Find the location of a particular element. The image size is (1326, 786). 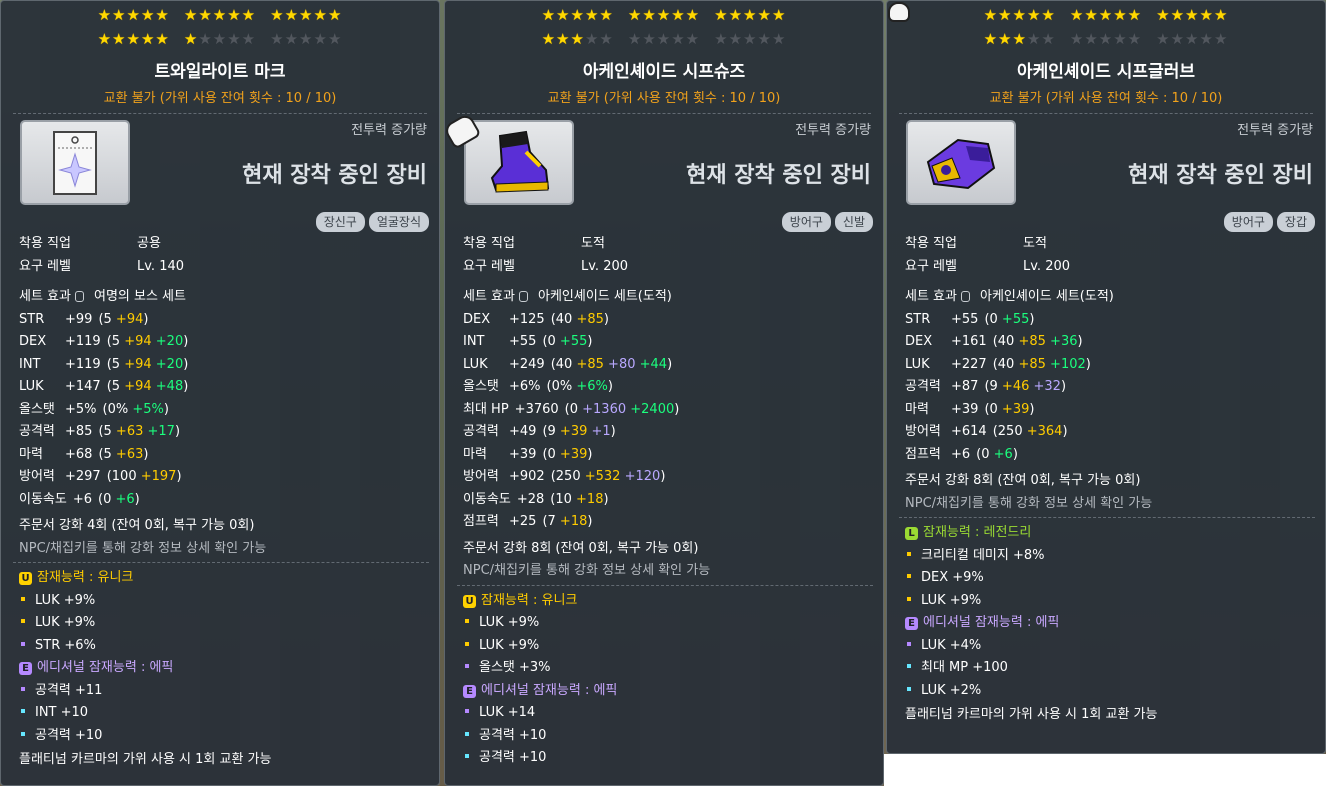

additional-line: INT +10 is located at coordinates (224, 713).